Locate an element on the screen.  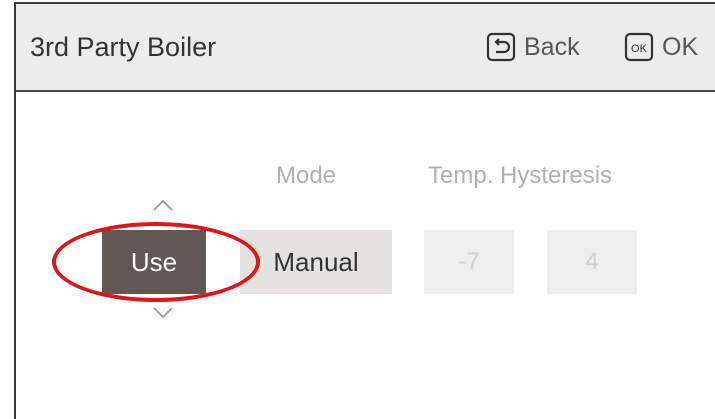
chevron-up-icon is located at coordinates (163, 205).